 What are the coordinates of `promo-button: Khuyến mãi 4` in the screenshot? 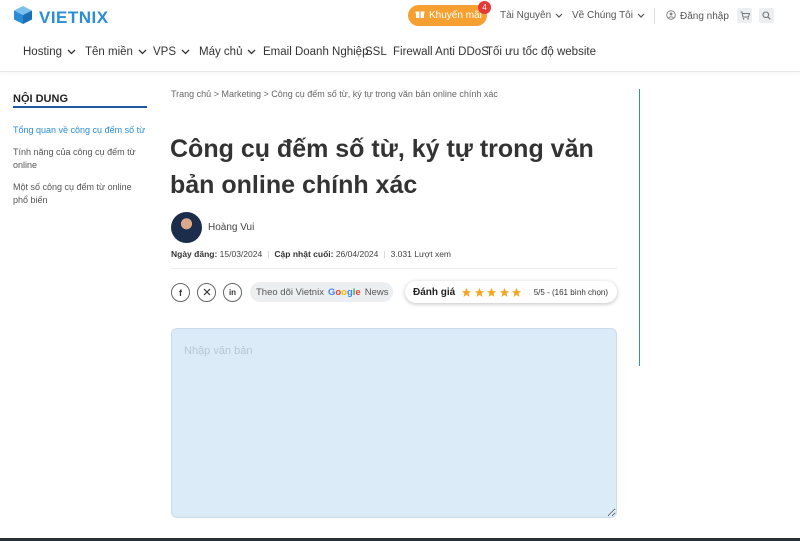 It's located at (449, 13).